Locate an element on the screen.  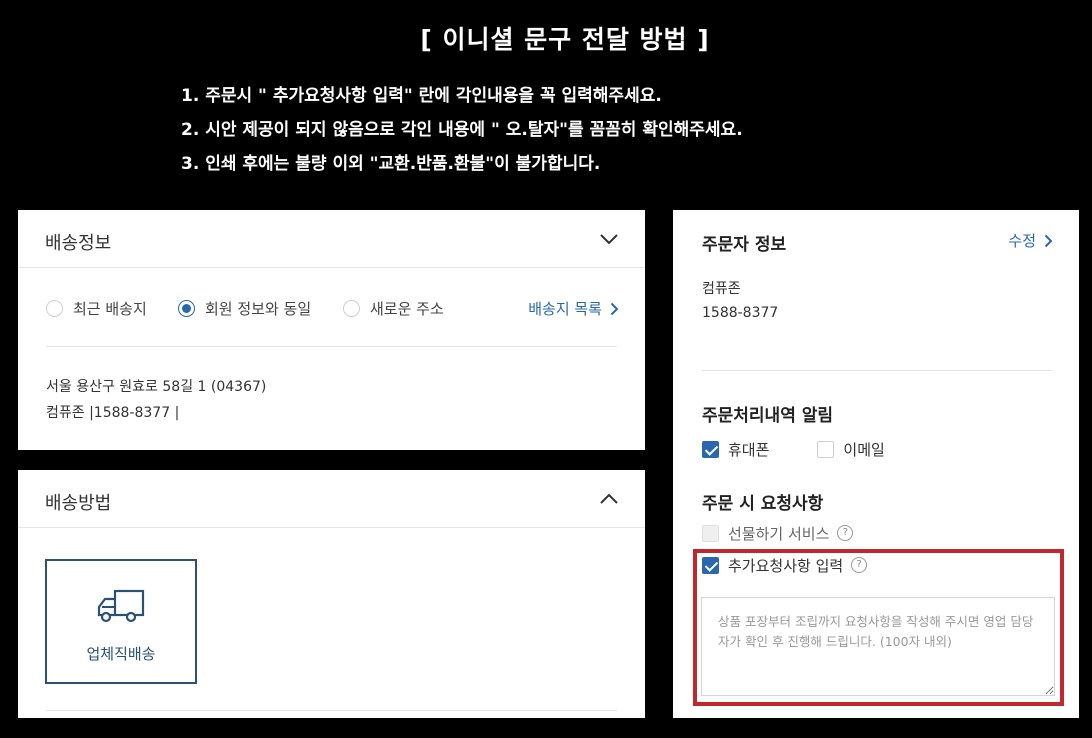
address-list-link: 배송지 목록 is located at coordinates (573, 308).